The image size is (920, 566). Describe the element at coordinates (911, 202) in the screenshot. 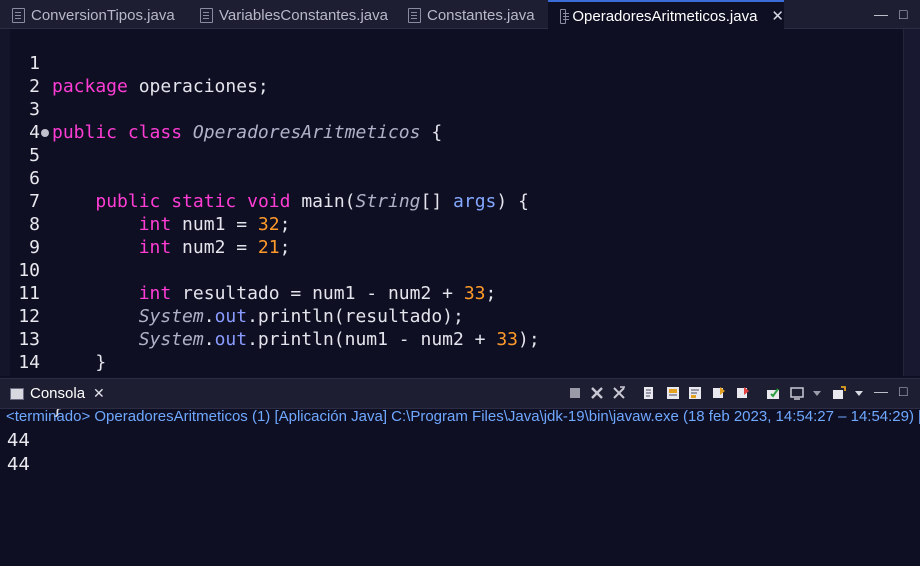

I see `editor-overview-ruler` at that location.